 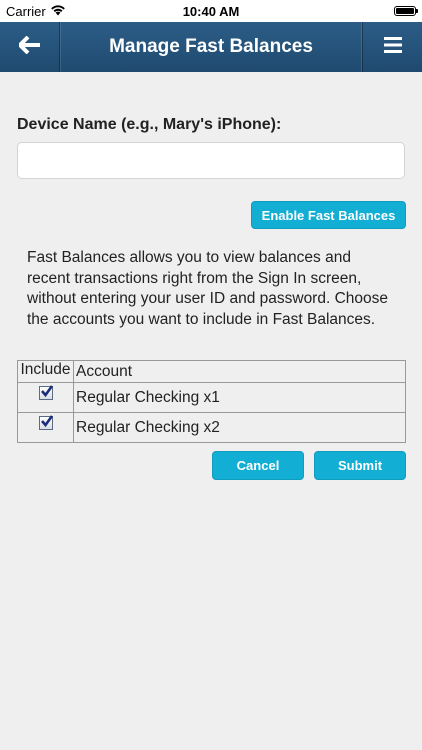 I want to click on back-arrow-icon, so click(x=28, y=47).